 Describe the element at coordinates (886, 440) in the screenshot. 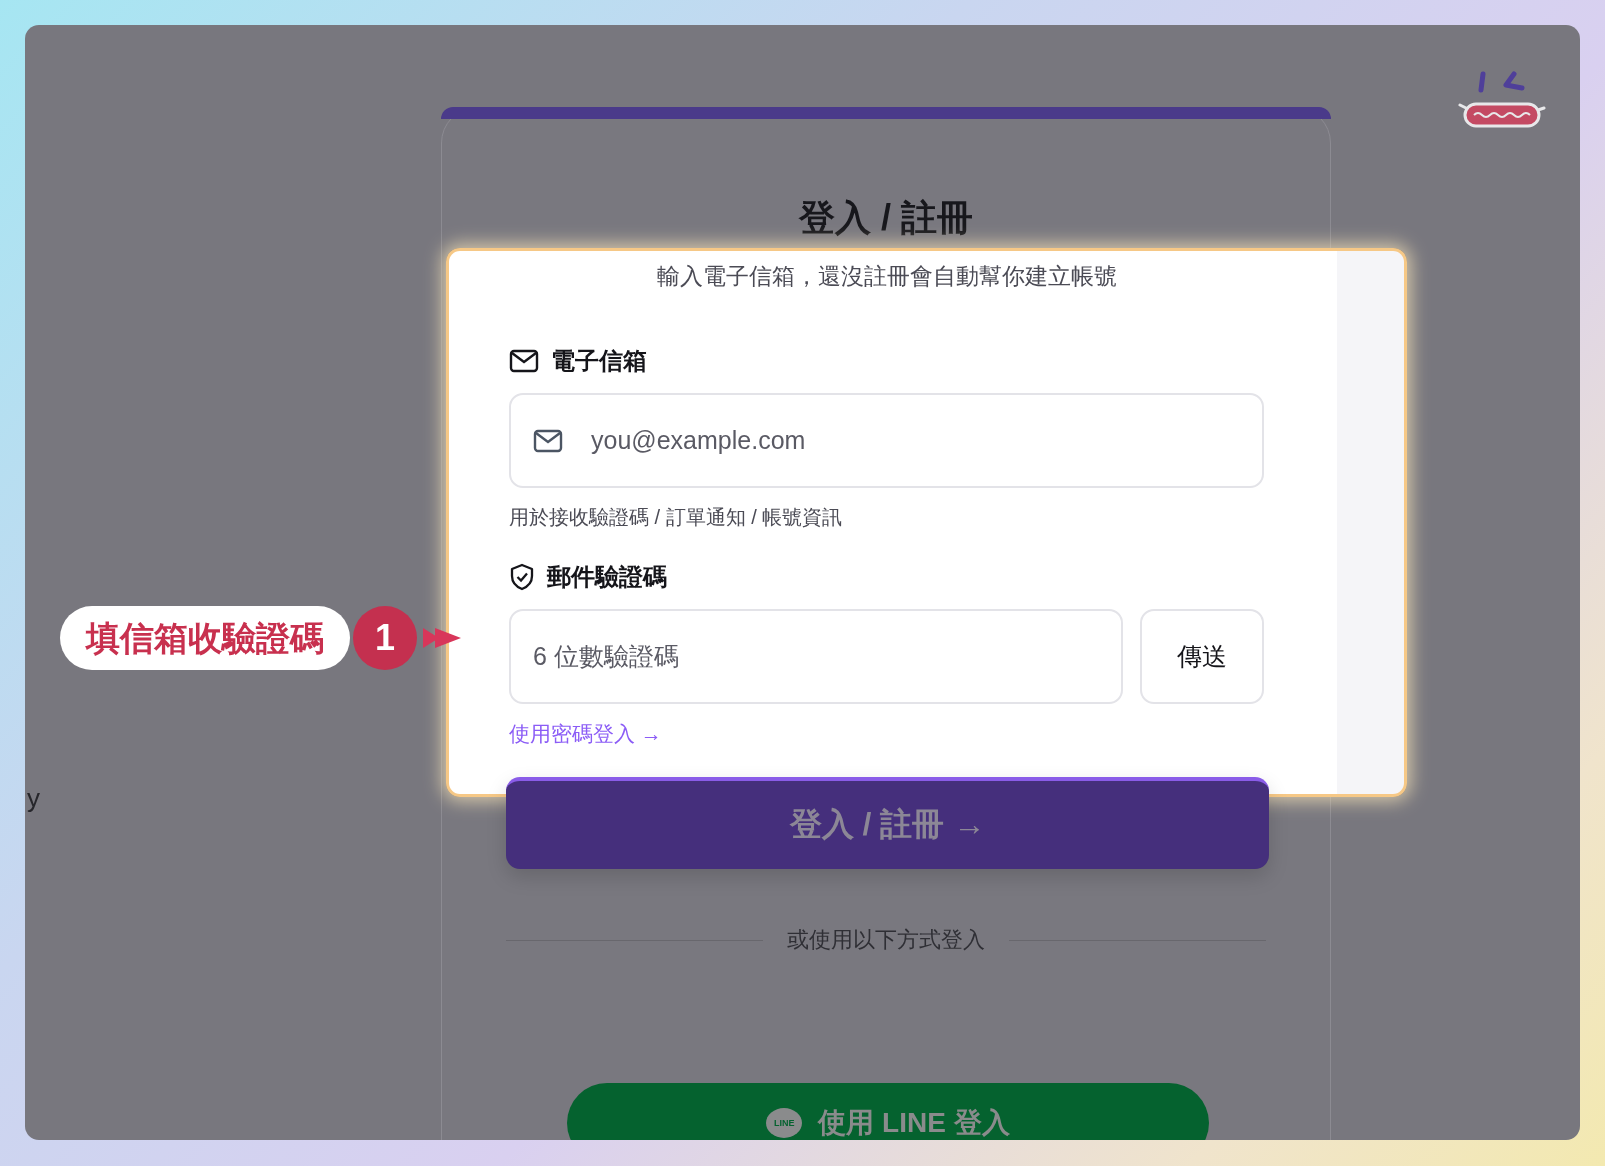

I see `email-field: you@example.com` at that location.